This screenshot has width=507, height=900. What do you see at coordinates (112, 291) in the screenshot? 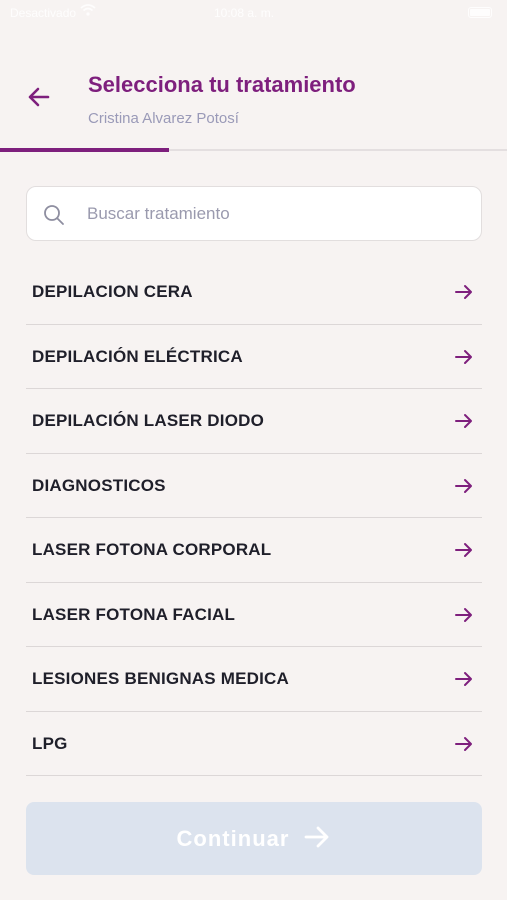
I see `treatment-label: DEPILACION CERA` at bounding box center [112, 291].